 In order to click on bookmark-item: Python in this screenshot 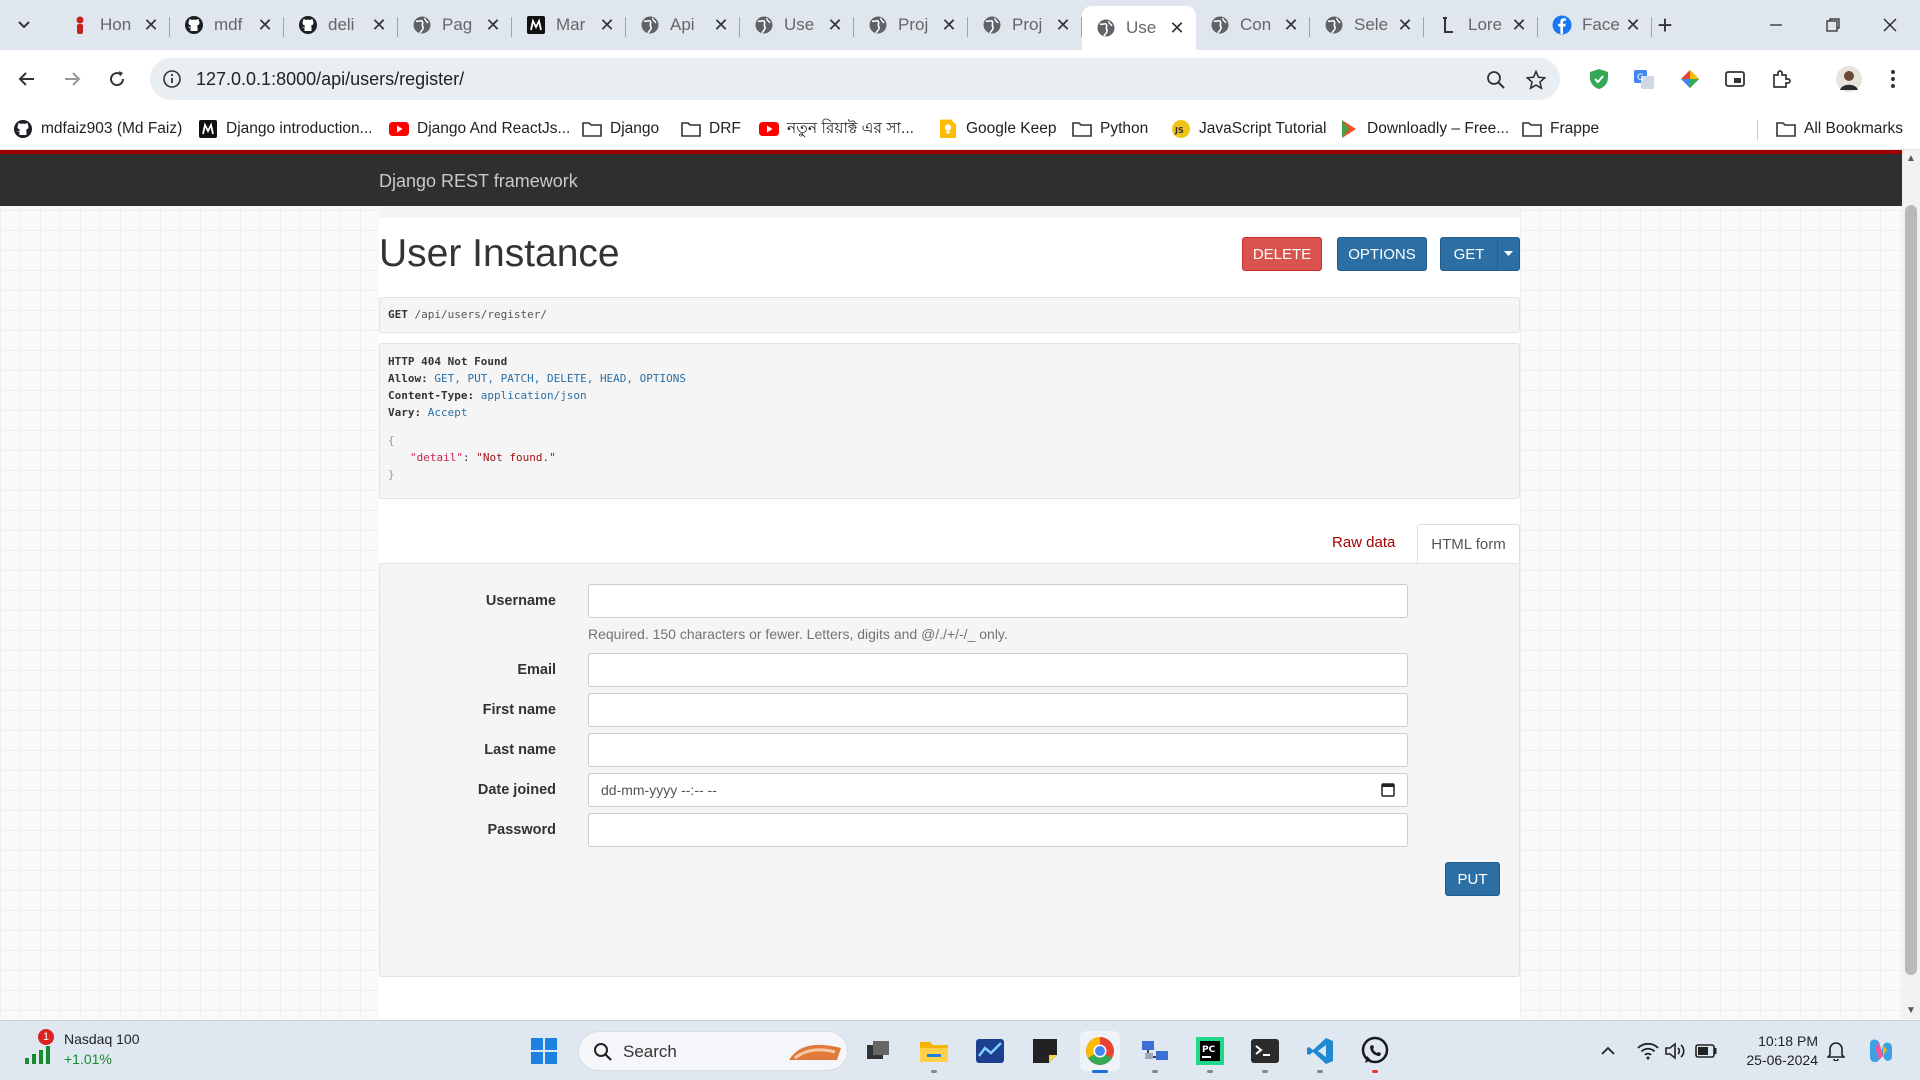, I will do `click(1110, 129)`.